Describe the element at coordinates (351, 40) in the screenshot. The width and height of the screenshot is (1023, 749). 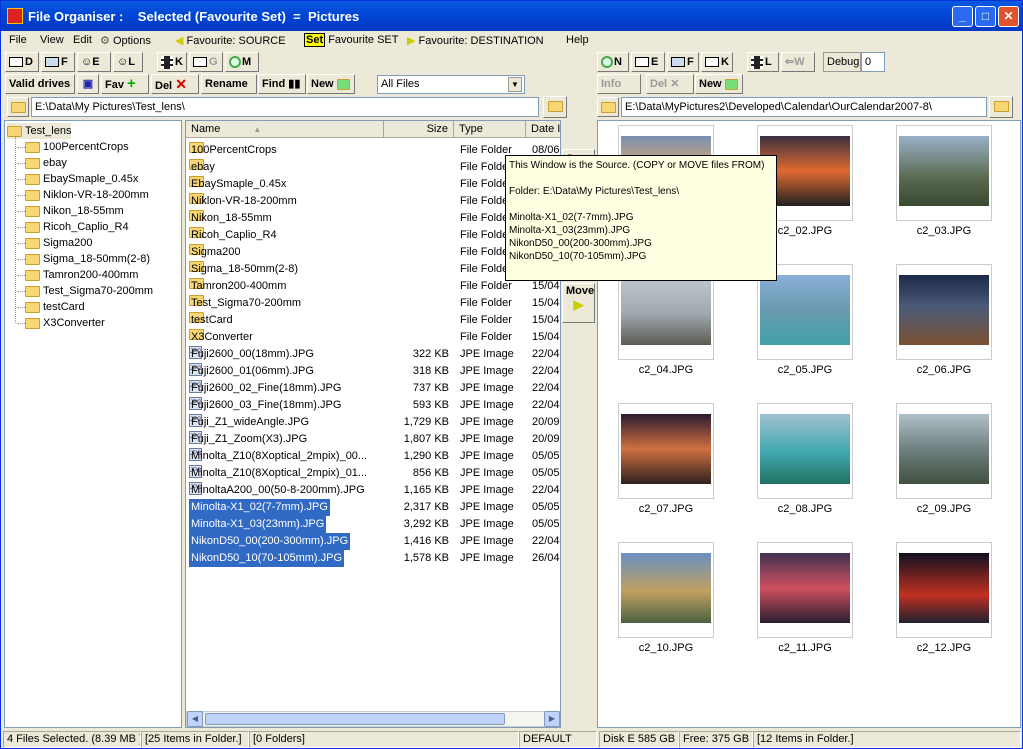
I see `menu-fav-set: Set Favourite SET` at that location.